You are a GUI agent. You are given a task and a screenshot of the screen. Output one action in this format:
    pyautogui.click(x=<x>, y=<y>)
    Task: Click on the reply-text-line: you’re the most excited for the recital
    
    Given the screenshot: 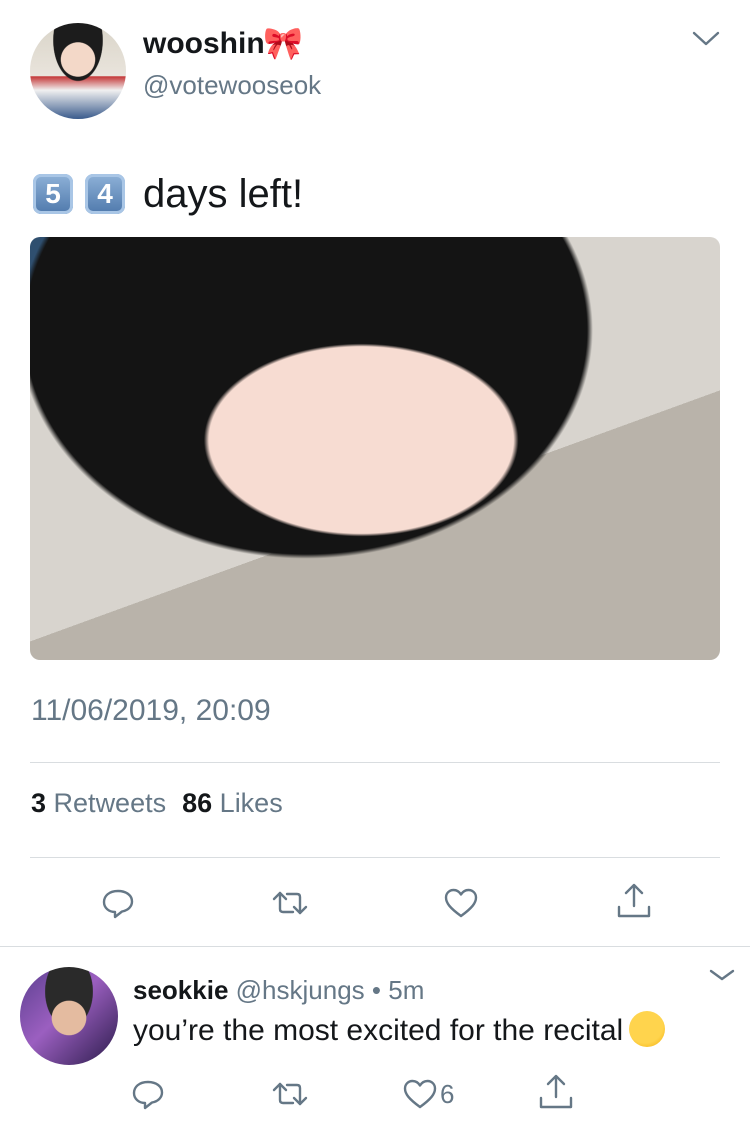 What is the action you would take?
    pyautogui.click(x=399, y=1030)
    